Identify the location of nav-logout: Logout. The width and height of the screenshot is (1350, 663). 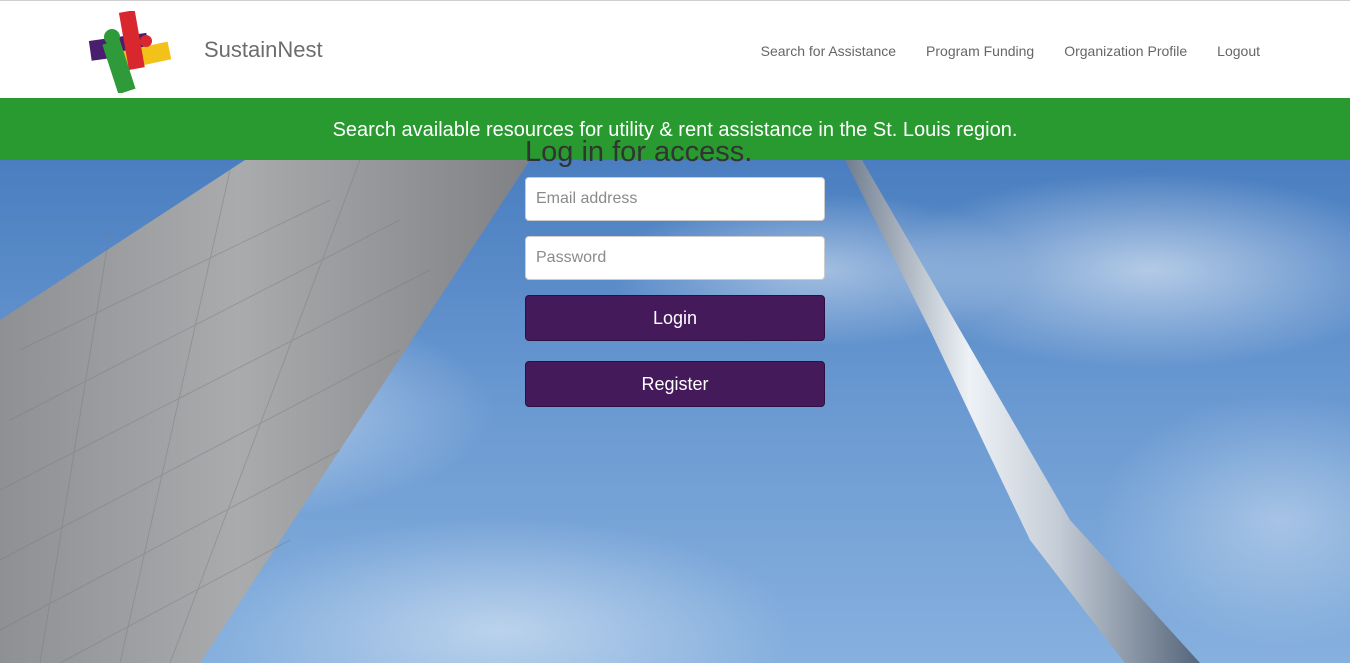
(1238, 51).